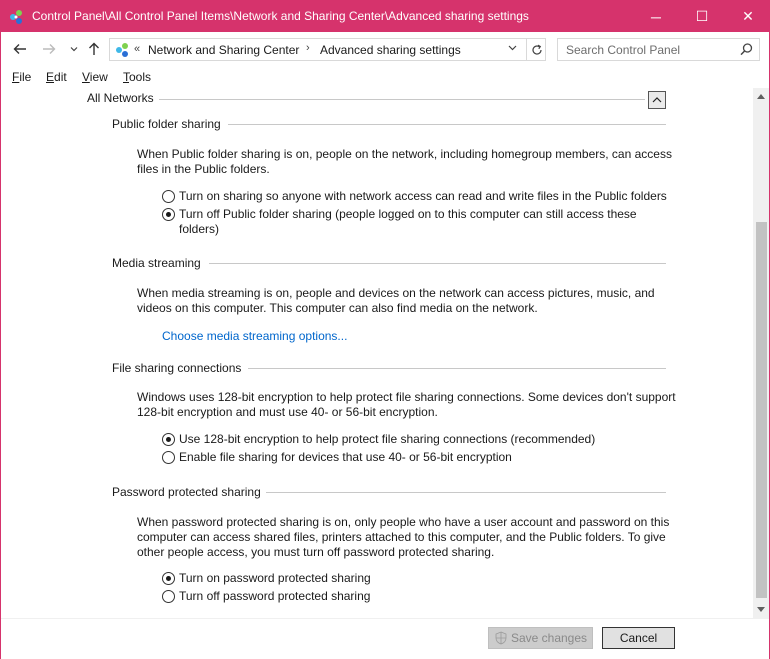 The height and width of the screenshot is (659, 770). I want to click on minimize-button: ─, so click(656, 16).